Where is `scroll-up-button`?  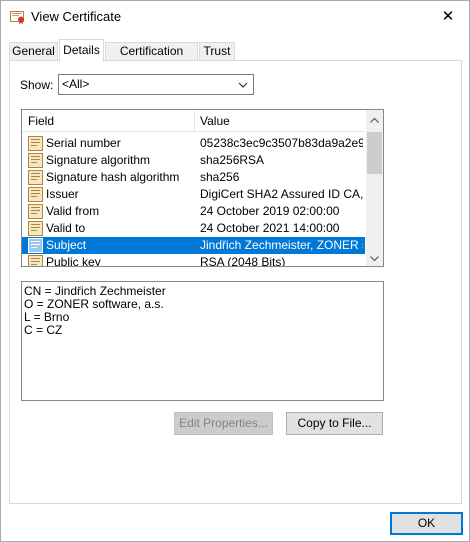
scroll-up-button is located at coordinates (374, 118).